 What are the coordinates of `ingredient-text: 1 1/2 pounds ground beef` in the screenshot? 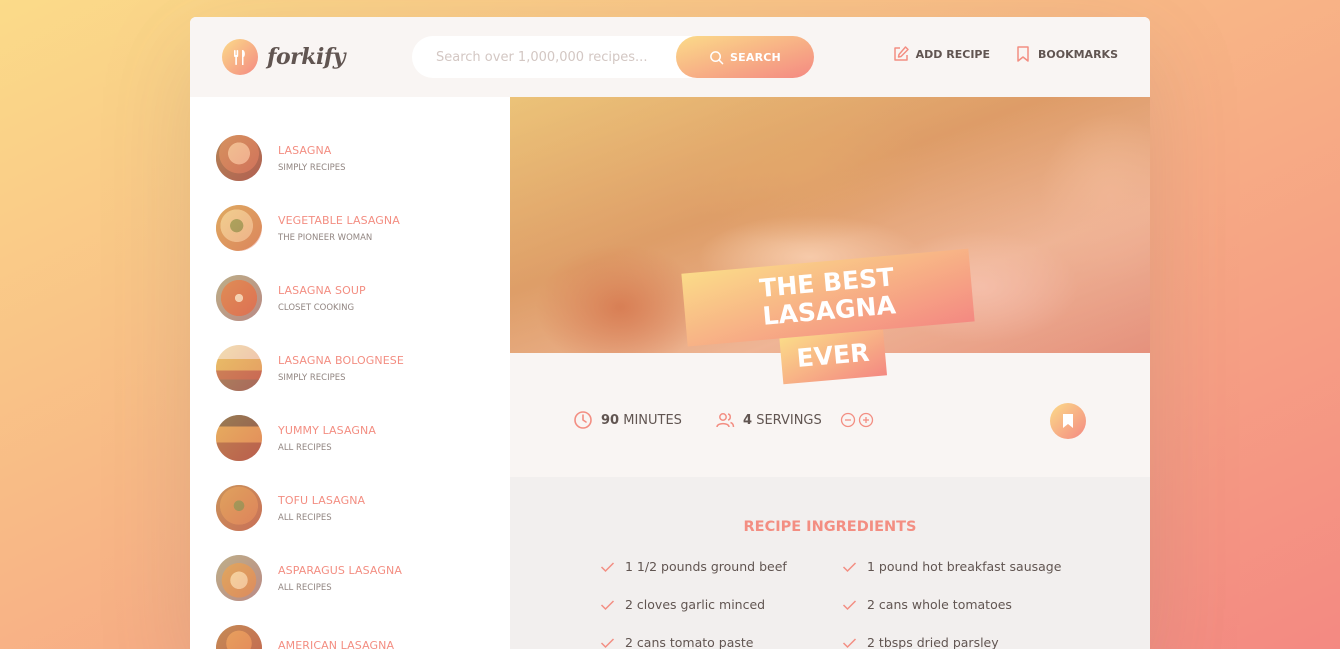 It's located at (706, 566).